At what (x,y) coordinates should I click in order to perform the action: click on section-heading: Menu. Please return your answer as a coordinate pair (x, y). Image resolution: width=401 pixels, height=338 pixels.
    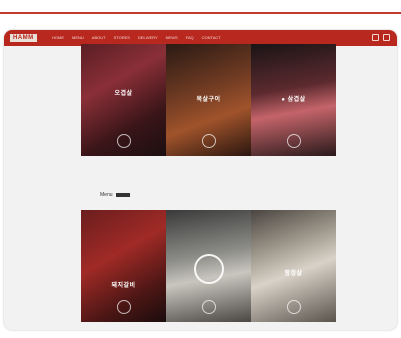
    Looking at the image, I should click on (115, 195).